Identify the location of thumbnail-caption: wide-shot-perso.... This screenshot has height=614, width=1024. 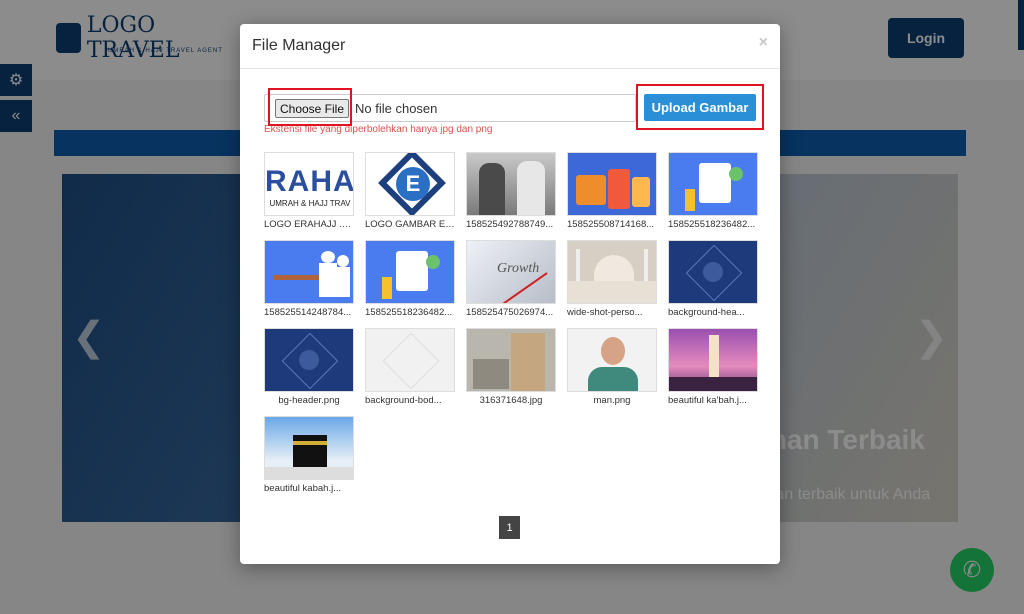
(605, 312).